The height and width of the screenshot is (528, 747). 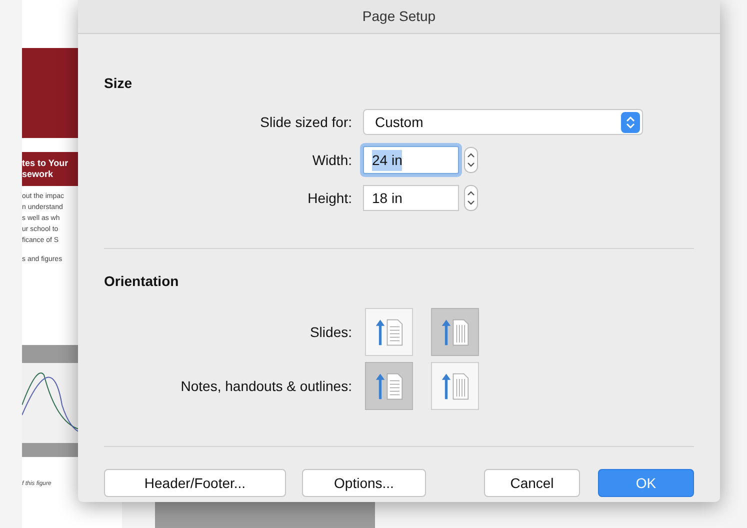 What do you see at coordinates (331, 160) in the screenshot?
I see `field-label: Width:` at bounding box center [331, 160].